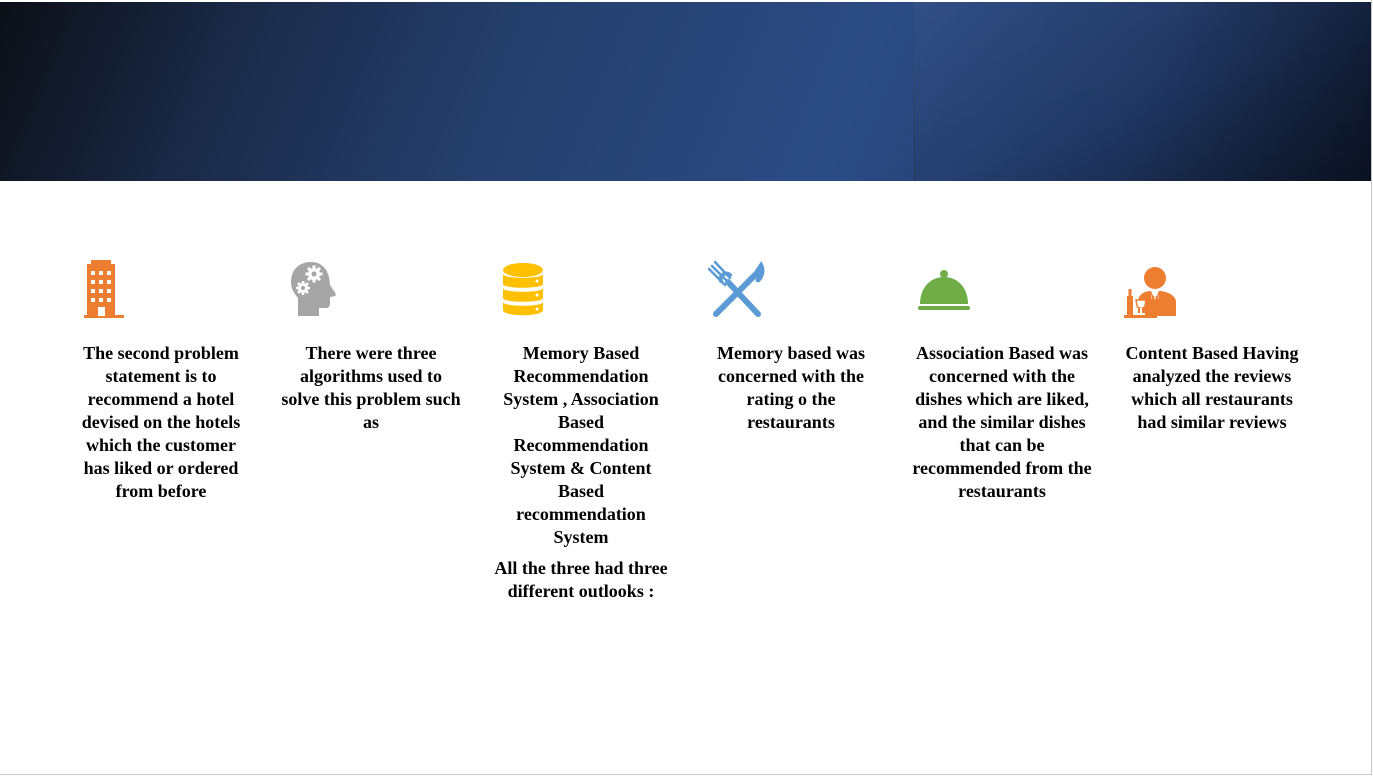  Describe the element at coordinates (1142, 91) in the screenshot. I see `banner-right-panel` at that location.